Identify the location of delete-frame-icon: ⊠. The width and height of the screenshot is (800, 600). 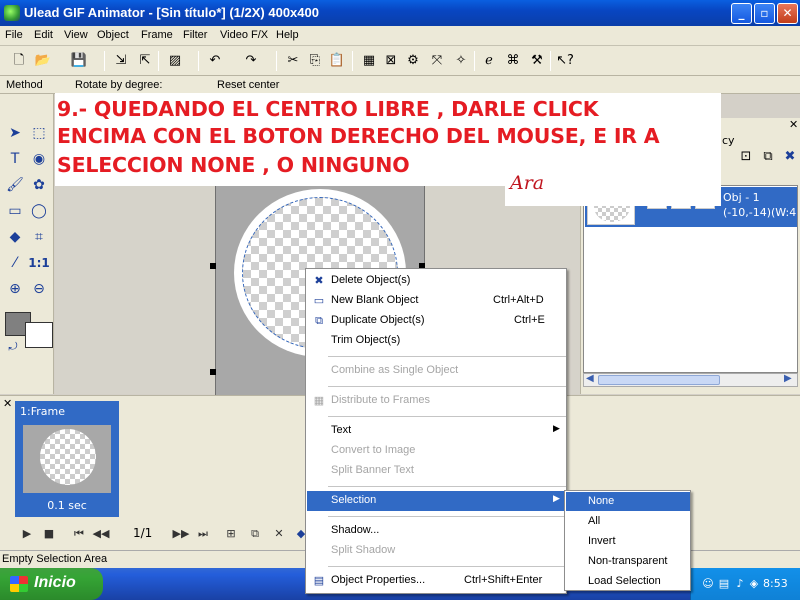
(391, 61).